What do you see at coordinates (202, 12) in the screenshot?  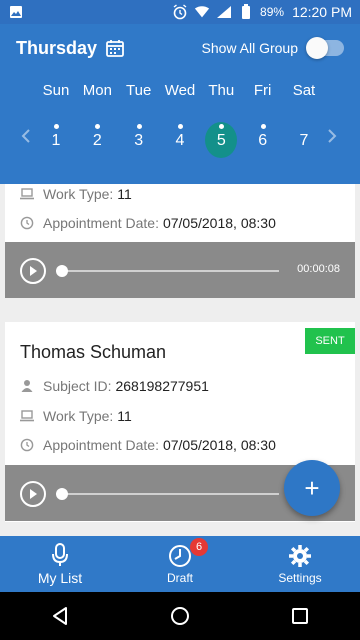 I see `wifi-icon` at bounding box center [202, 12].